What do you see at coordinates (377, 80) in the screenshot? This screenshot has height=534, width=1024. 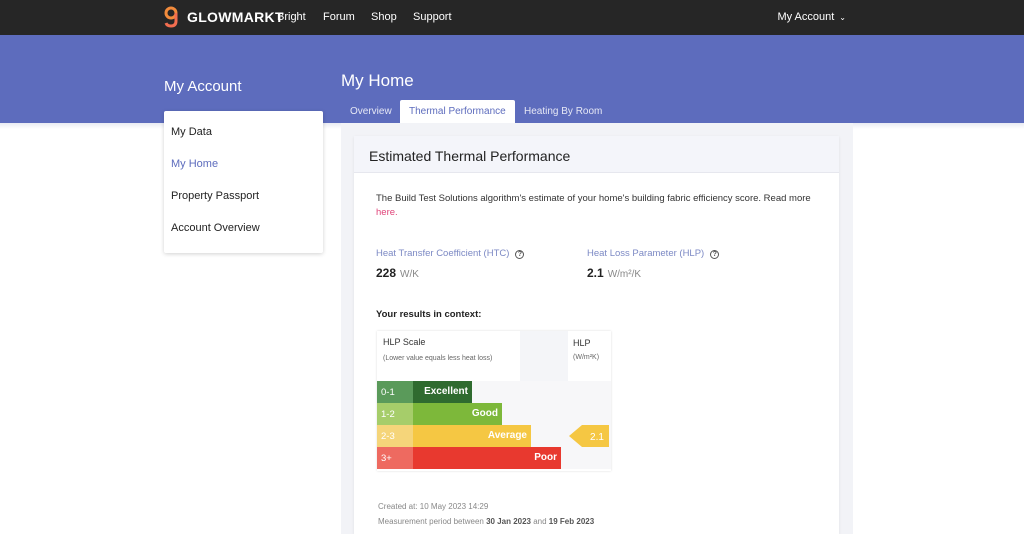 I see `page-title: My Home` at bounding box center [377, 80].